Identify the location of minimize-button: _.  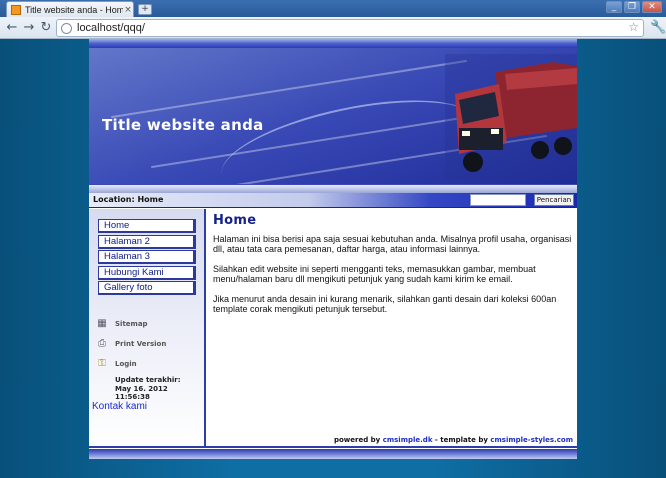
(614, 7).